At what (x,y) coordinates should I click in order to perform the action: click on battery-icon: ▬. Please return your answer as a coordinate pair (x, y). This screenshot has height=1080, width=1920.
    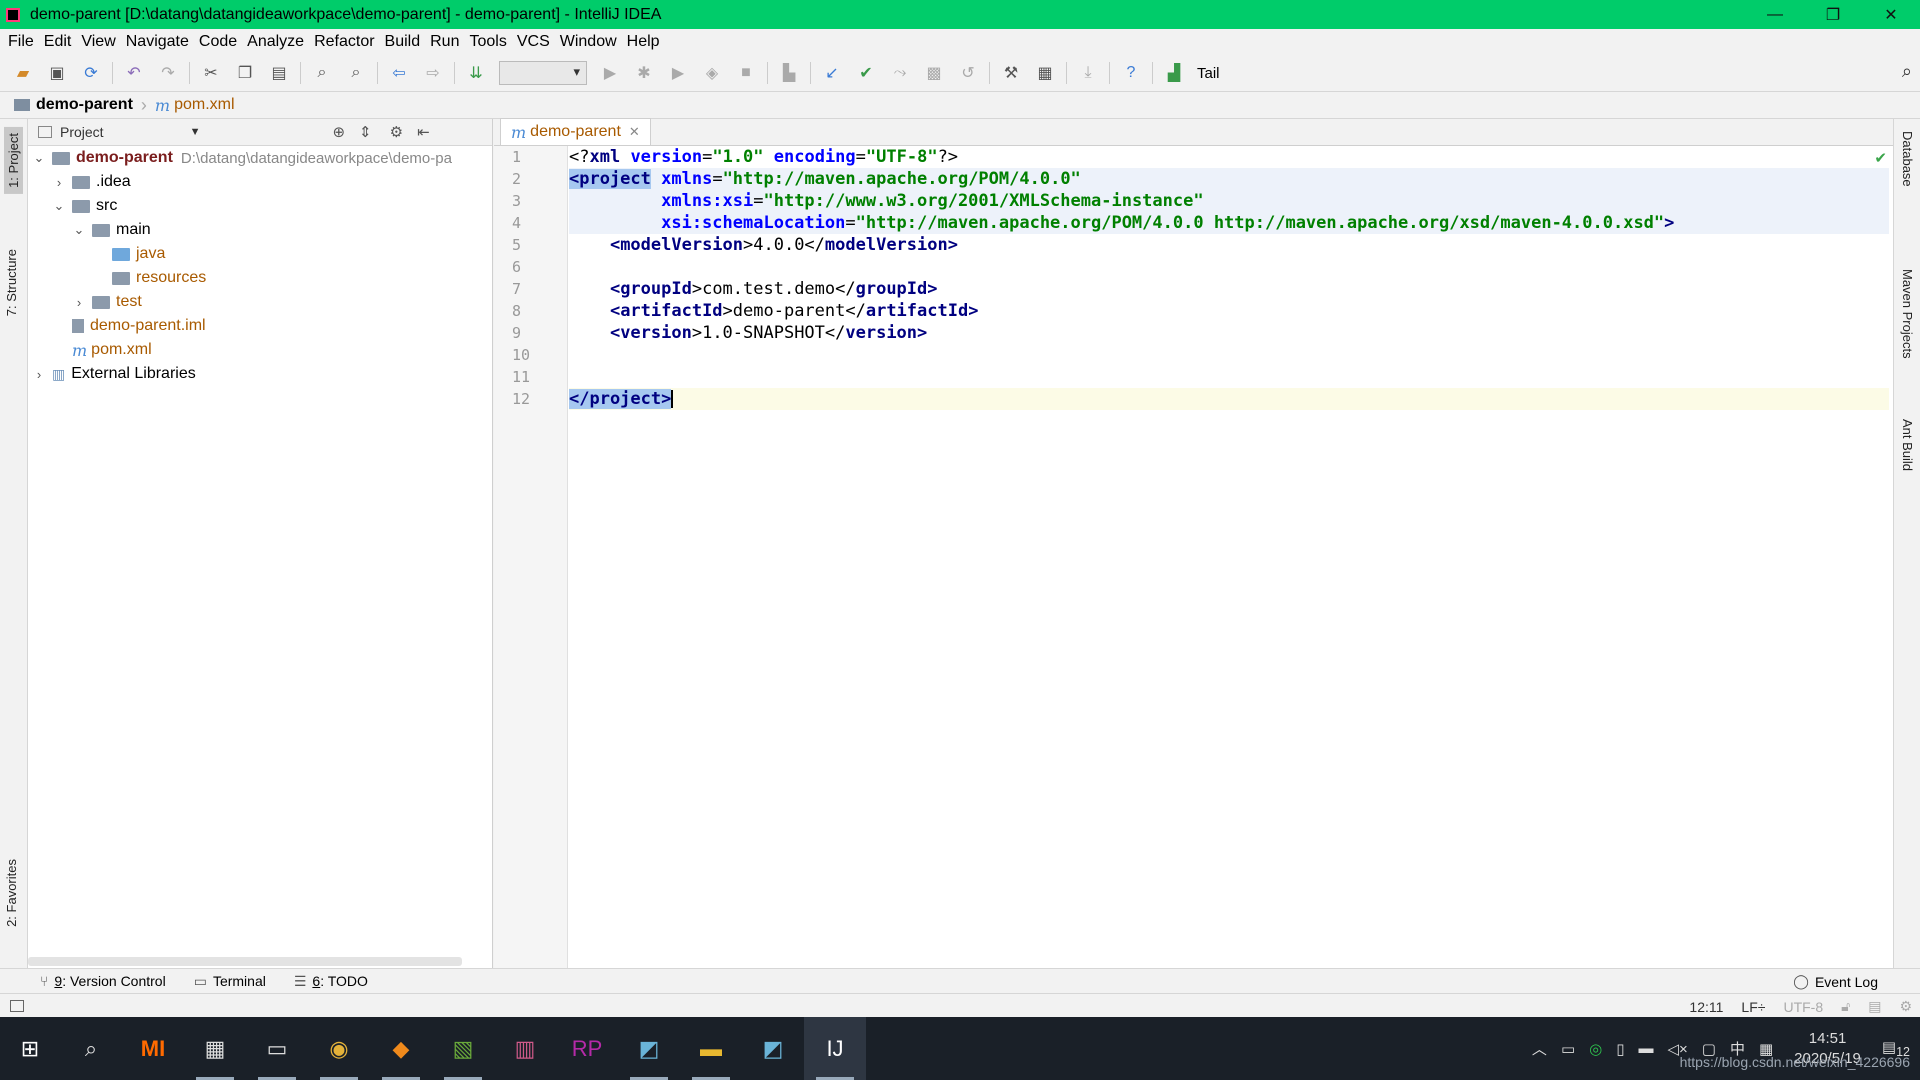
    Looking at the image, I should click on (1645, 1048).